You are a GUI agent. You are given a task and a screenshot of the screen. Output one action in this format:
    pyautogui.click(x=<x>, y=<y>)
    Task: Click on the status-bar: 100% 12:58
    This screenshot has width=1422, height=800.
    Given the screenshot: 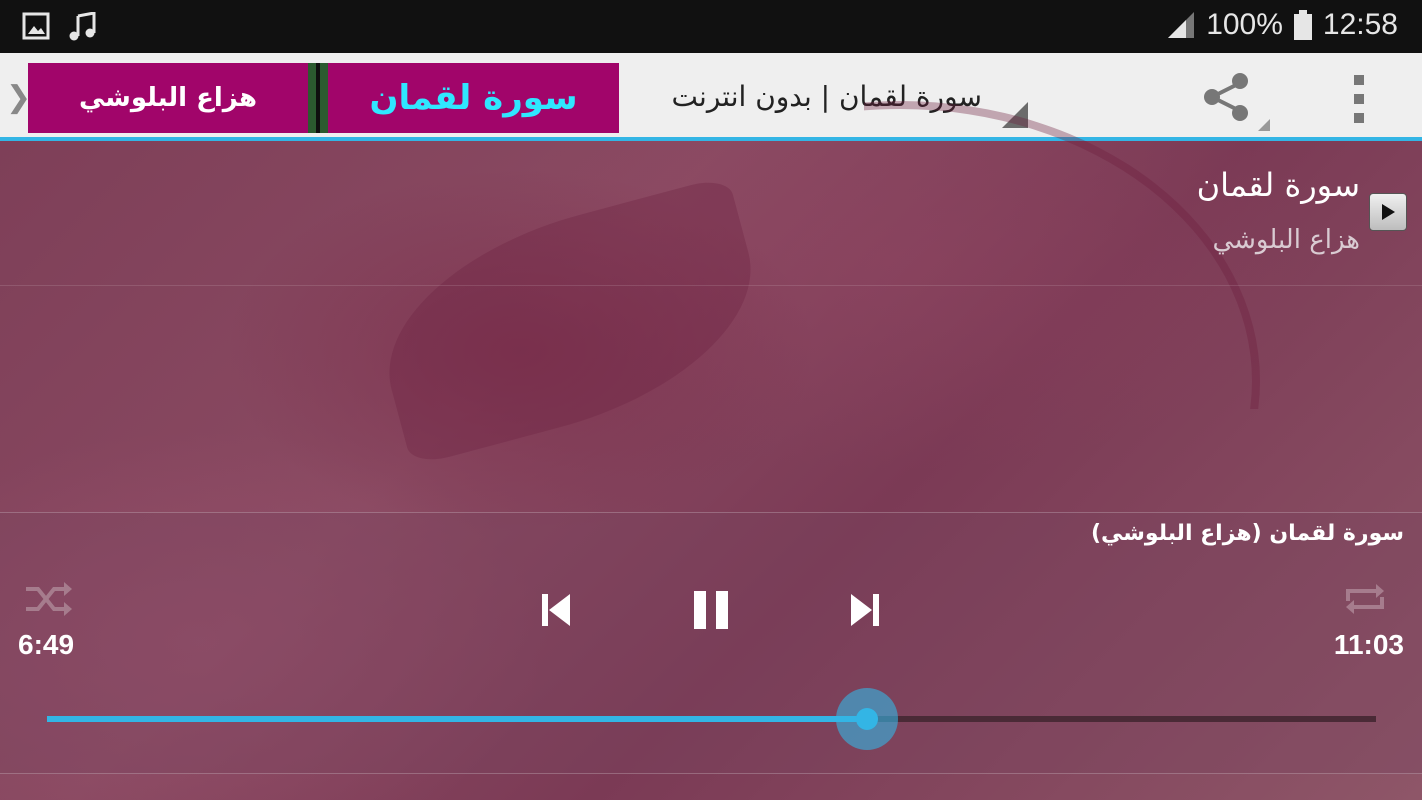 What is the action you would take?
    pyautogui.click(x=711, y=26)
    